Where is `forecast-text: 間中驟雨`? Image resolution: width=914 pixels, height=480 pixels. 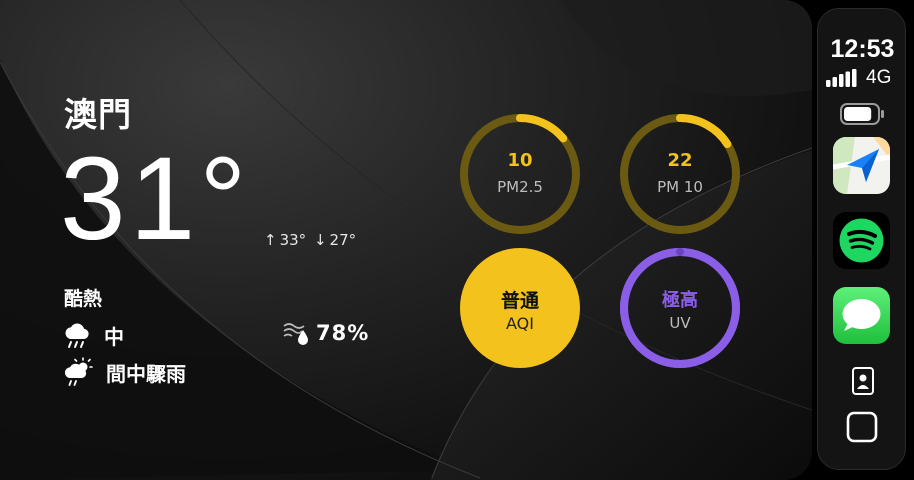 forecast-text: 間中驟雨 is located at coordinates (146, 373).